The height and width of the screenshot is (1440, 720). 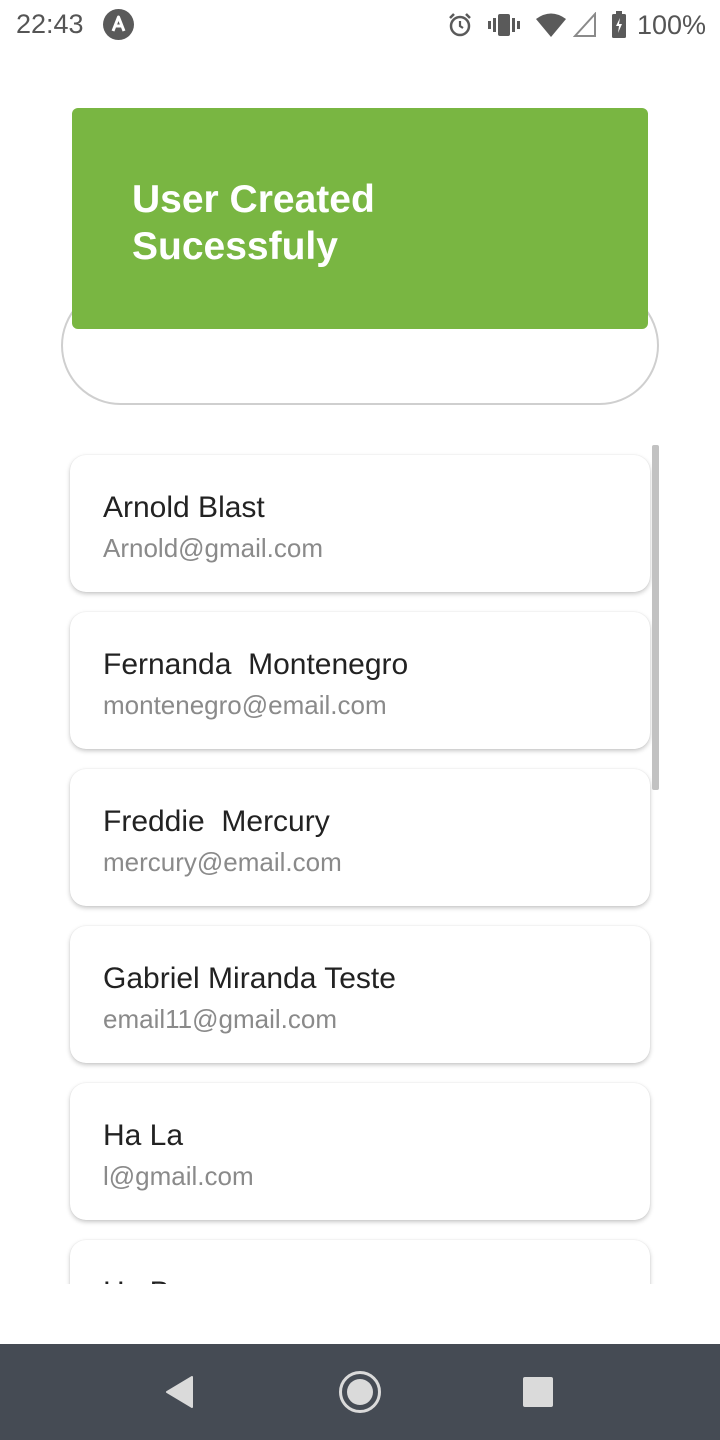 What do you see at coordinates (360, 25) in the screenshot?
I see `status-bar: 22:43 100%` at bounding box center [360, 25].